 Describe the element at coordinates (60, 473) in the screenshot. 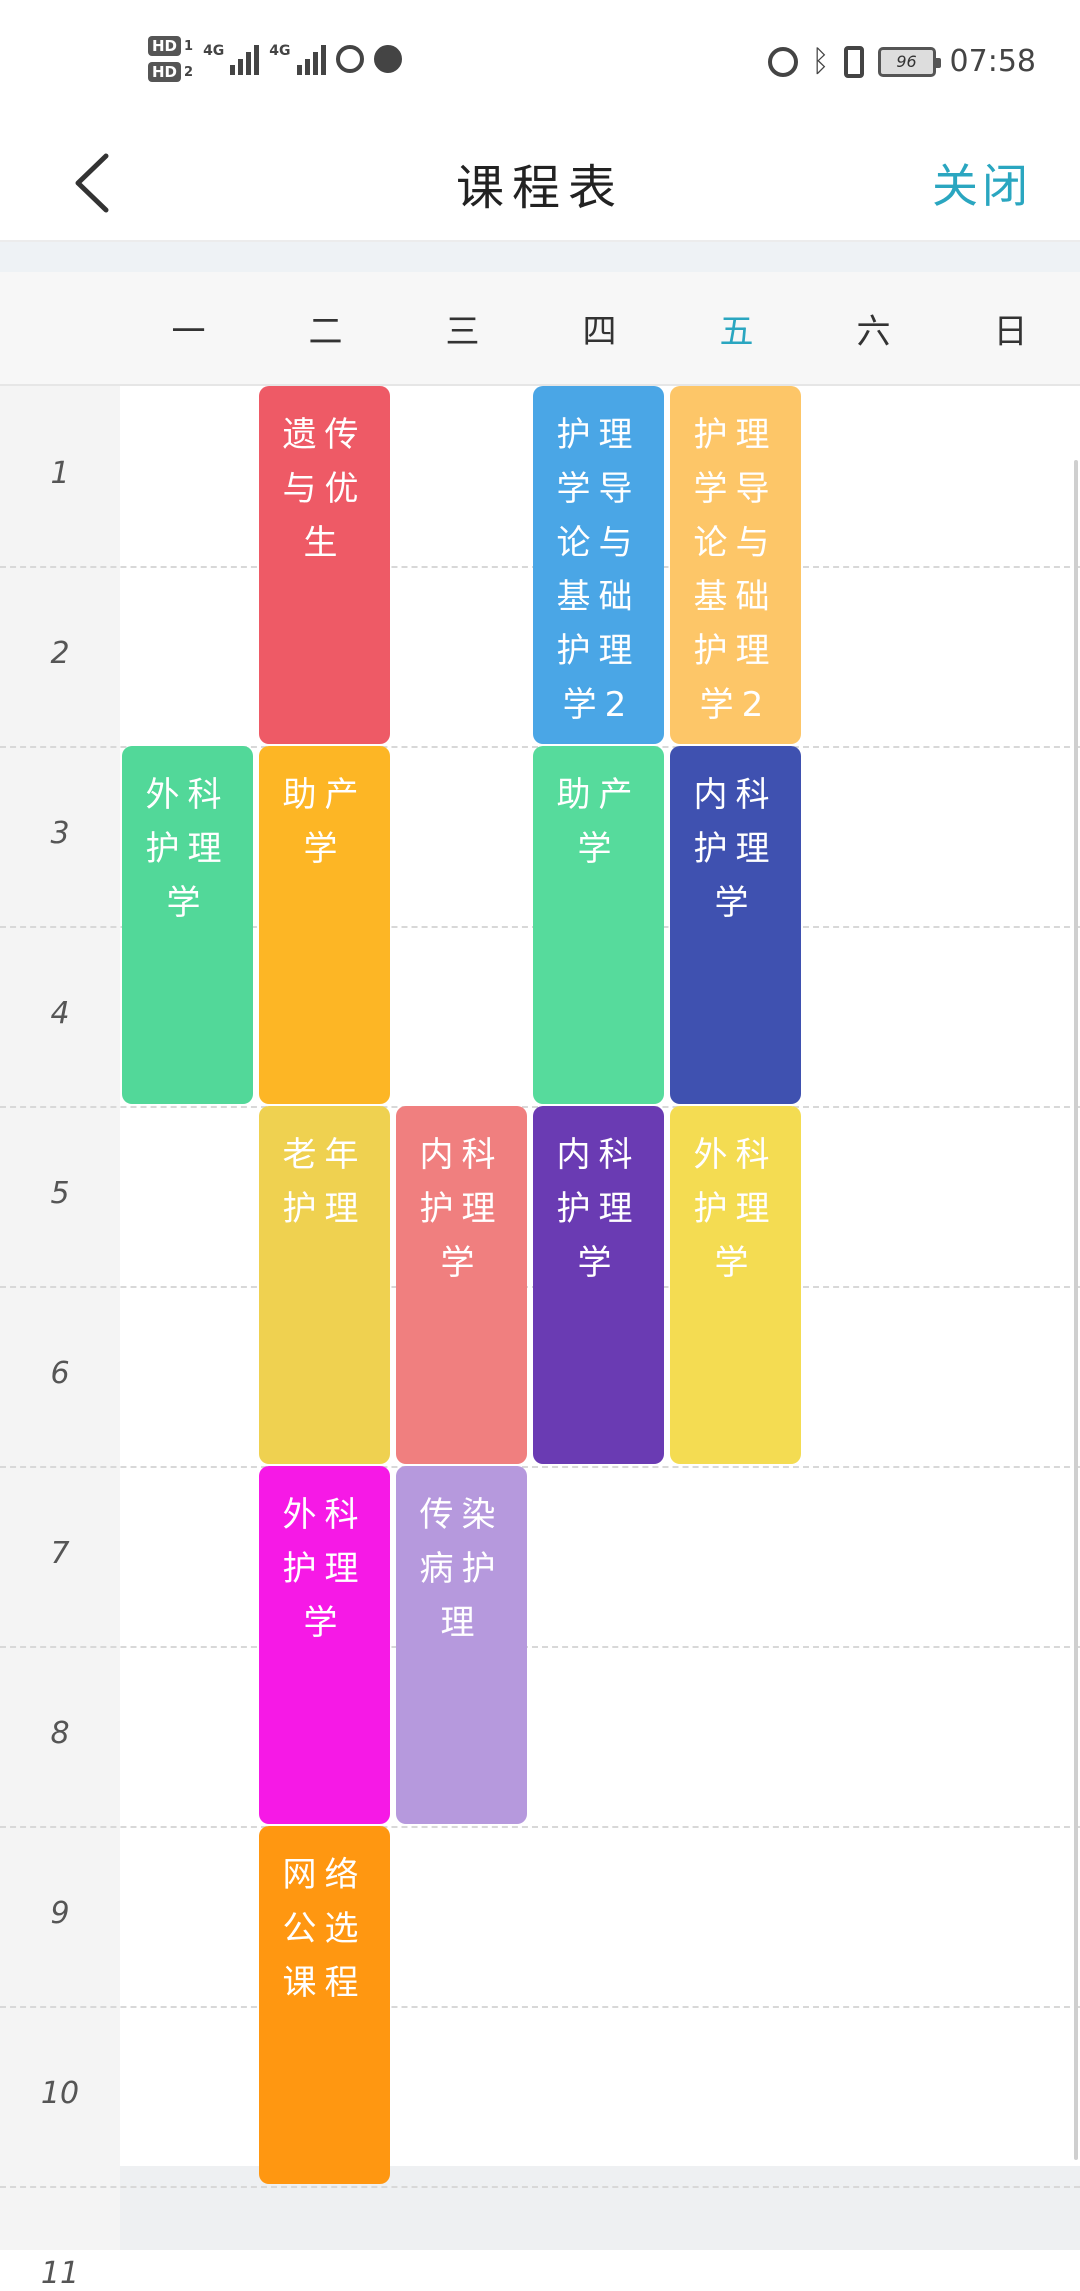

I see `period-number: 1` at that location.